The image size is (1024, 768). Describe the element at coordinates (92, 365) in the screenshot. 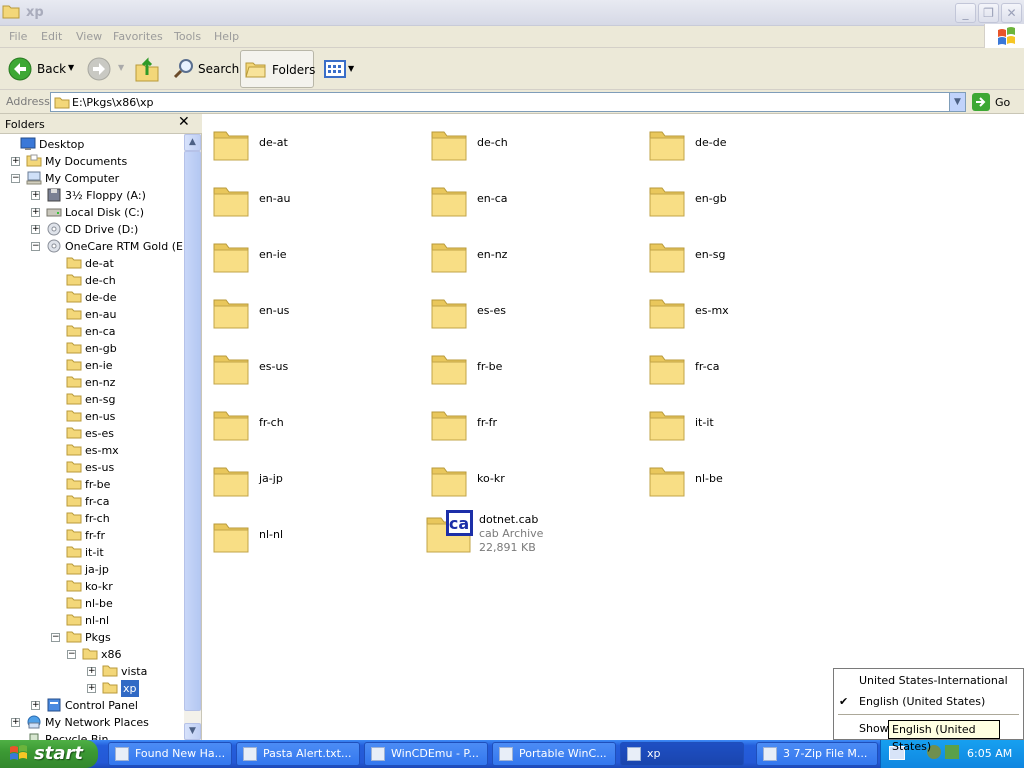

I see `tree-item: en-ie` at that location.